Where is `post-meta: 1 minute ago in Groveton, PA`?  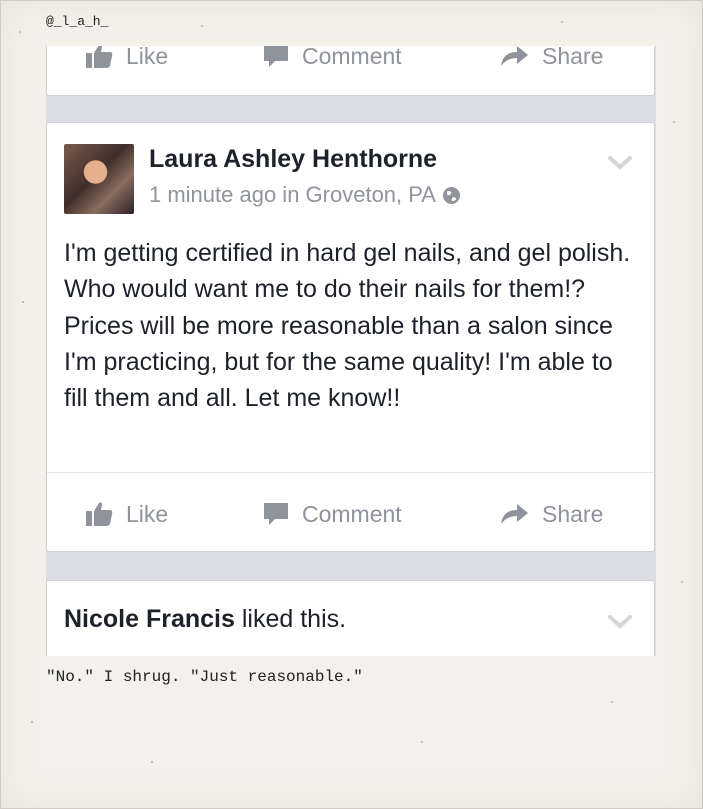 post-meta: 1 minute ago in Groveton, PA is located at coordinates (305, 195).